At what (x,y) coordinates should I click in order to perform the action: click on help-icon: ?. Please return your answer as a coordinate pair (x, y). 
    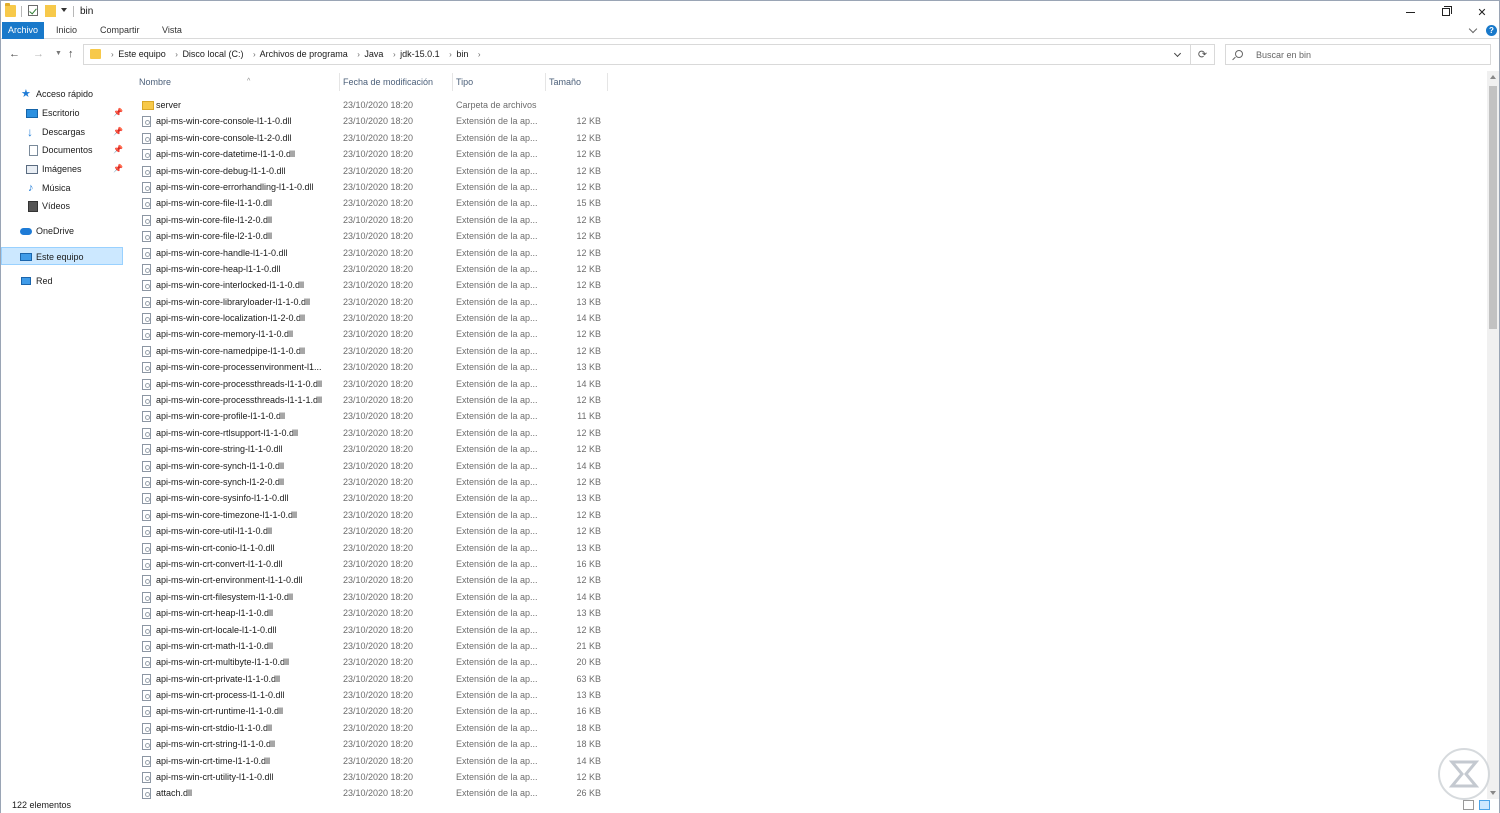
    Looking at the image, I should click on (1491, 30).